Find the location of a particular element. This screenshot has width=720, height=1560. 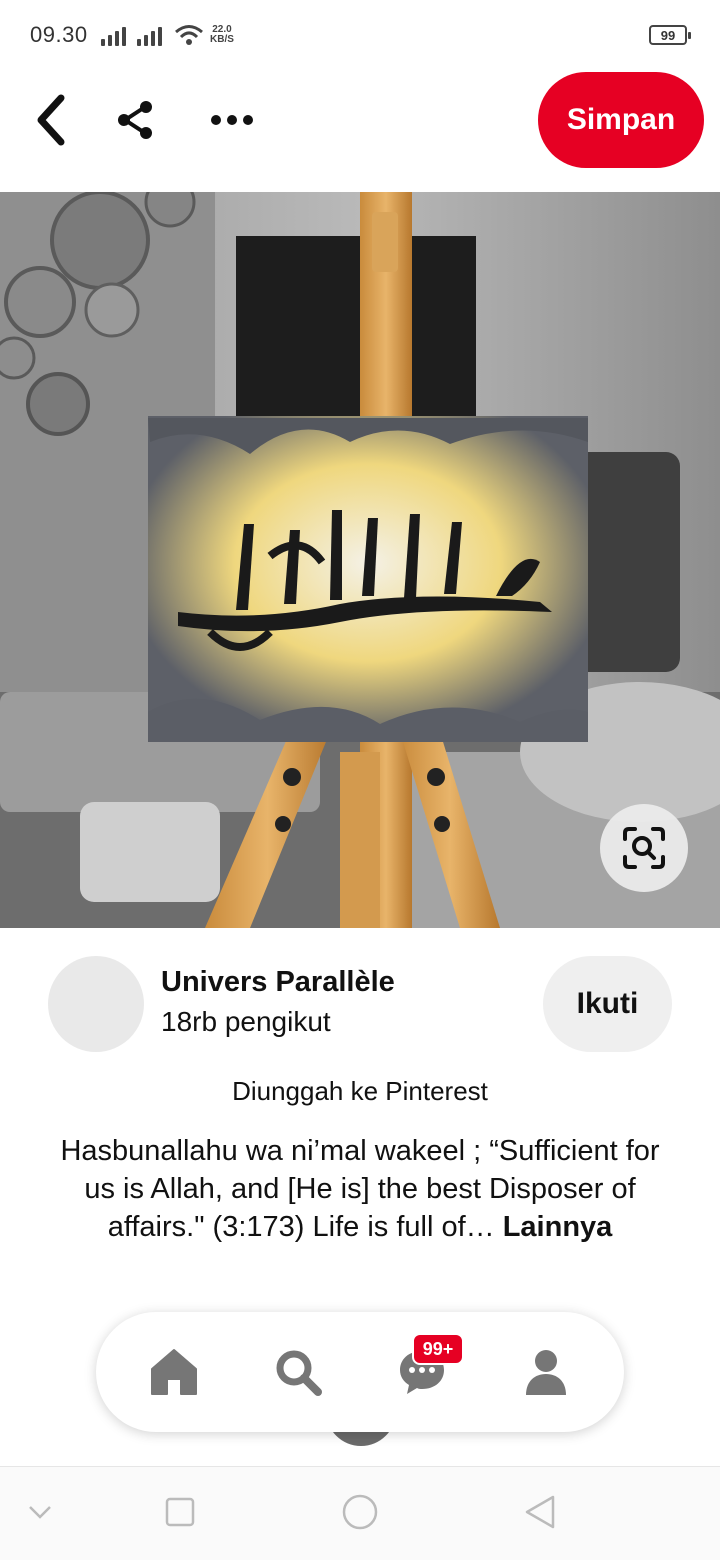

visual-search-icon is located at coordinates (644, 848).